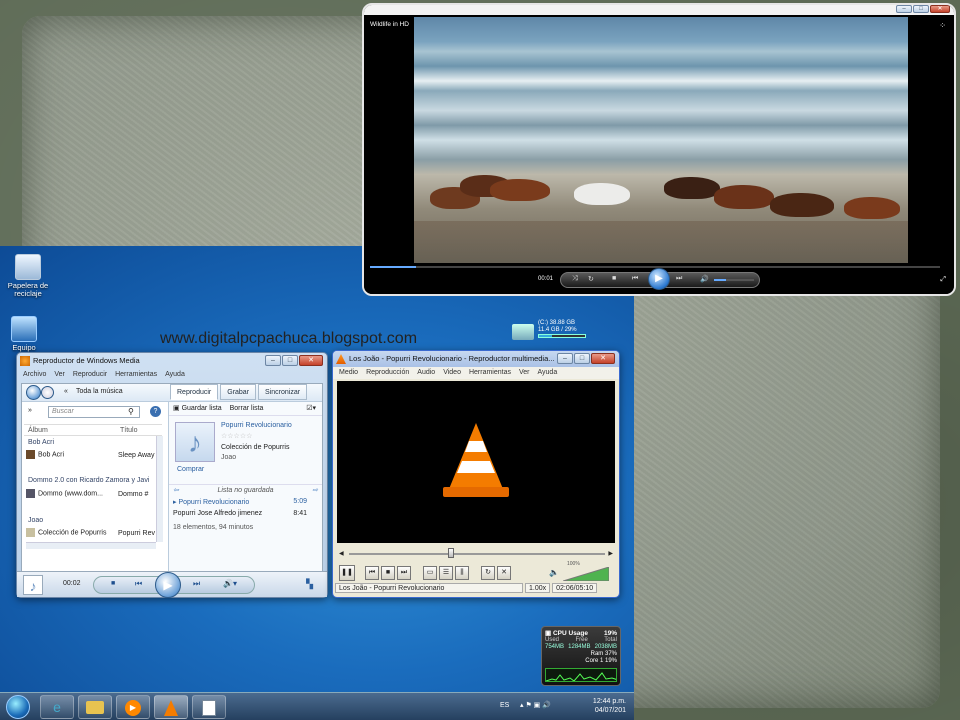  Describe the element at coordinates (372, 573) in the screenshot. I see `previous-button: ⏮` at that location.